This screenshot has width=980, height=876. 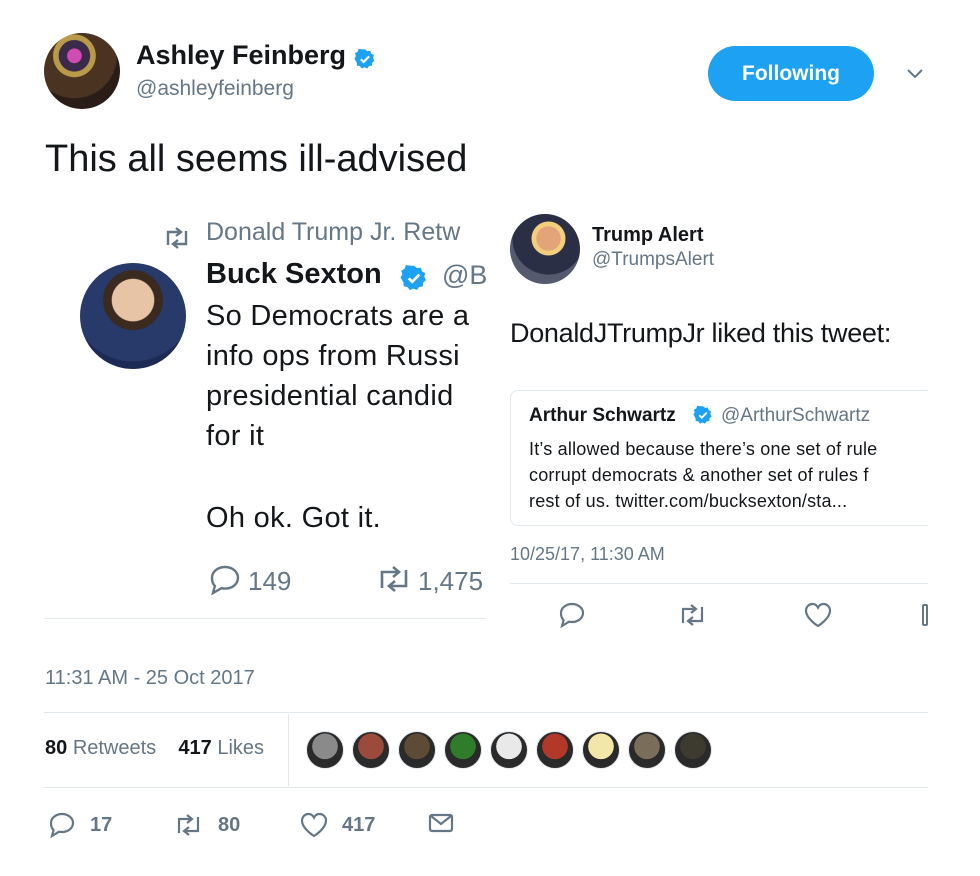 What do you see at coordinates (229, 824) in the screenshot?
I see `retweet-count: 80` at bounding box center [229, 824].